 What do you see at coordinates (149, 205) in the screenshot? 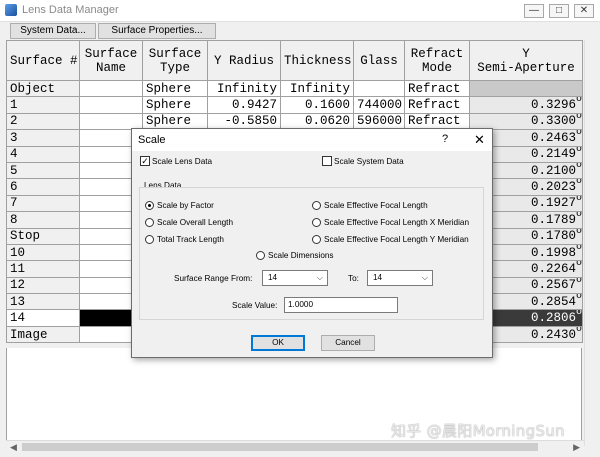
I see `scale-by-factor-radio` at bounding box center [149, 205].